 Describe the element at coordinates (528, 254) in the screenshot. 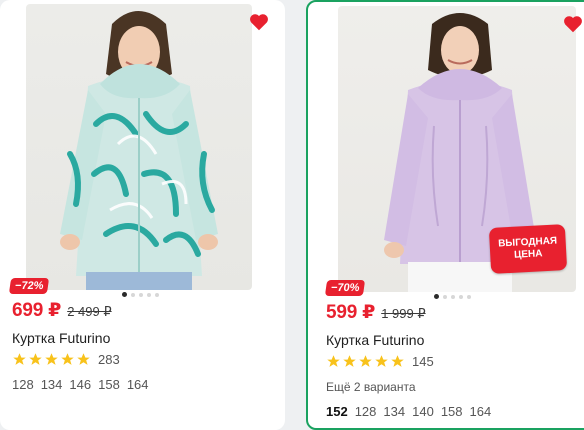

I see `promo-line: ЦЕНА` at that location.